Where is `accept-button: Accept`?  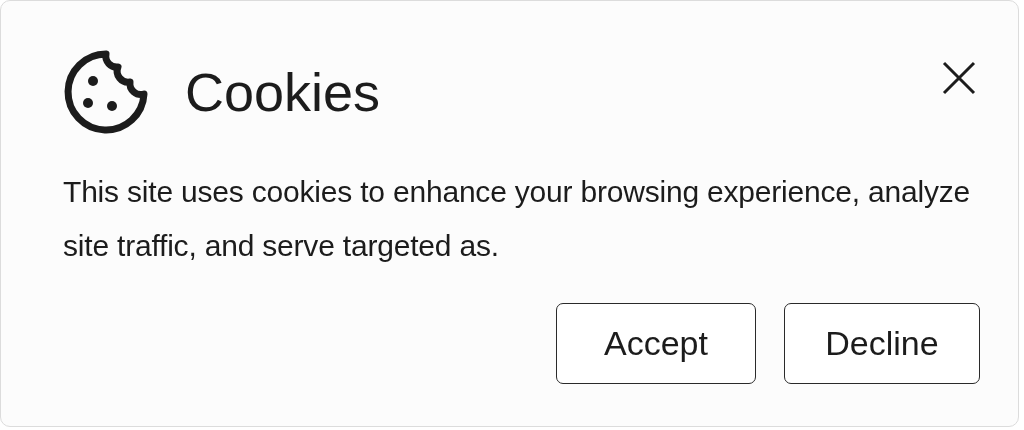 accept-button: Accept is located at coordinates (656, 343).